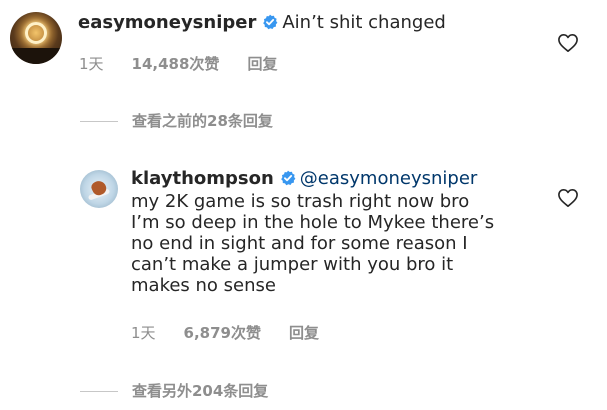 Image resolution: width=607 pixels, height=410 pixels. I want to click on comment-meta: 1天 14,488次赞 回复, so click(192, 63).